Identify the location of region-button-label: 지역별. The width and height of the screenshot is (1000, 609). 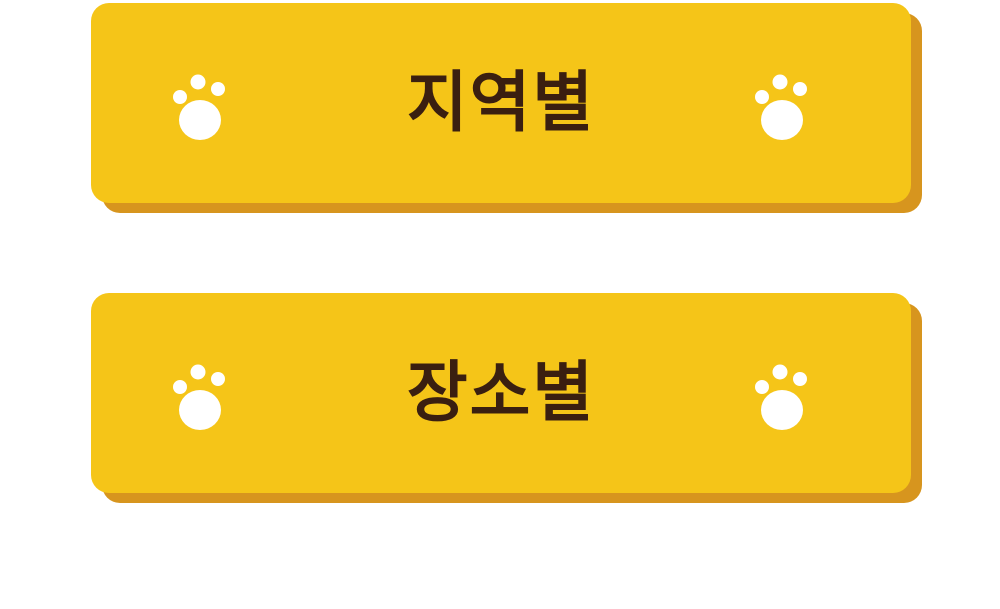
(501, 102).